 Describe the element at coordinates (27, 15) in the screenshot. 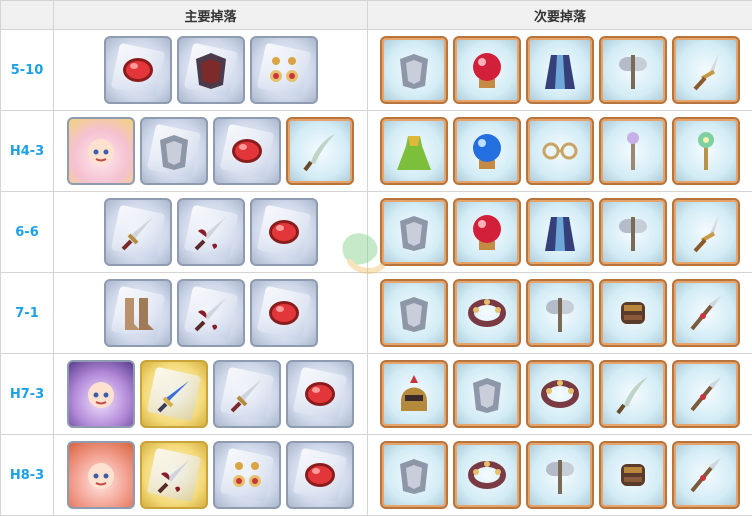

I see `stage-header` at that location.